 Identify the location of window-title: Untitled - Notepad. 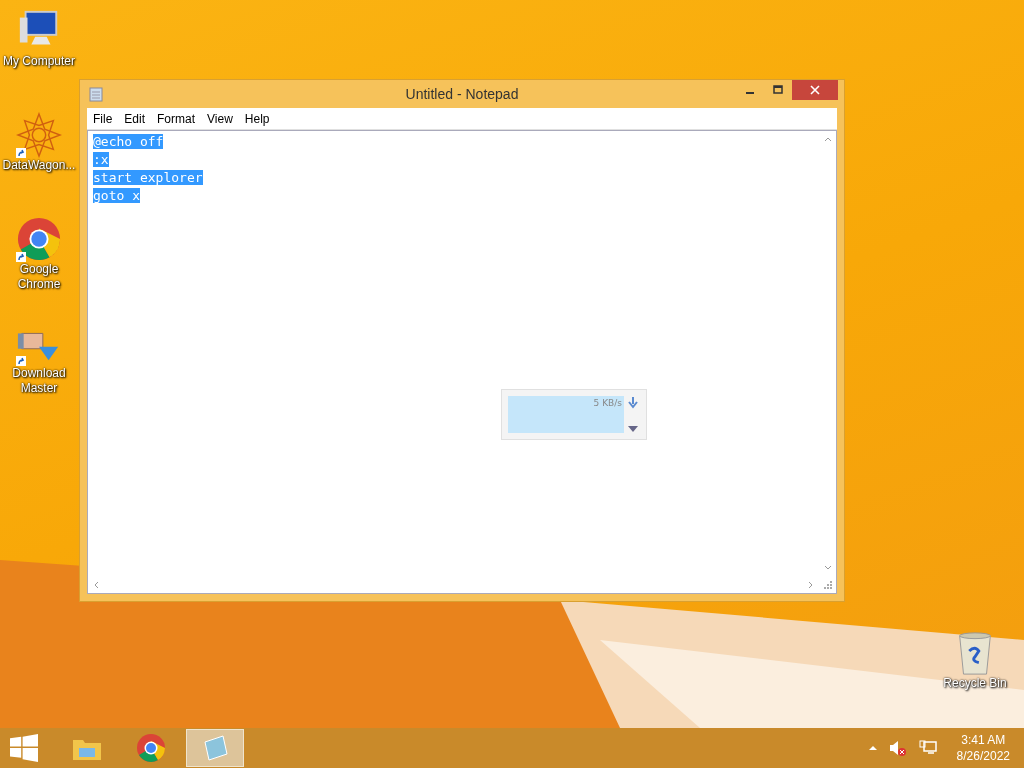
(462, 94).